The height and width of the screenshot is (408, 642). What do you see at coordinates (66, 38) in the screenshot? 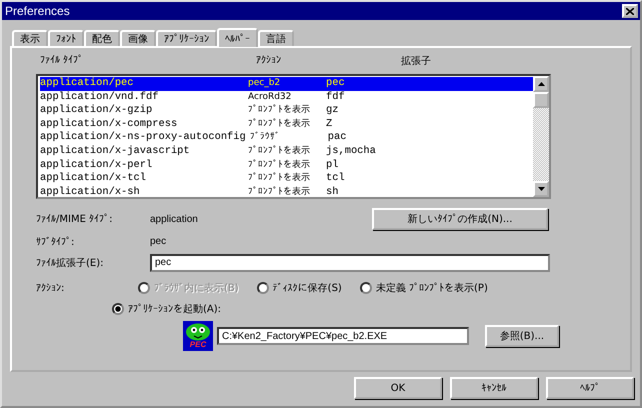
I see `tab: ﾌｫﾝﾄ` at bounding box center [66, 38].